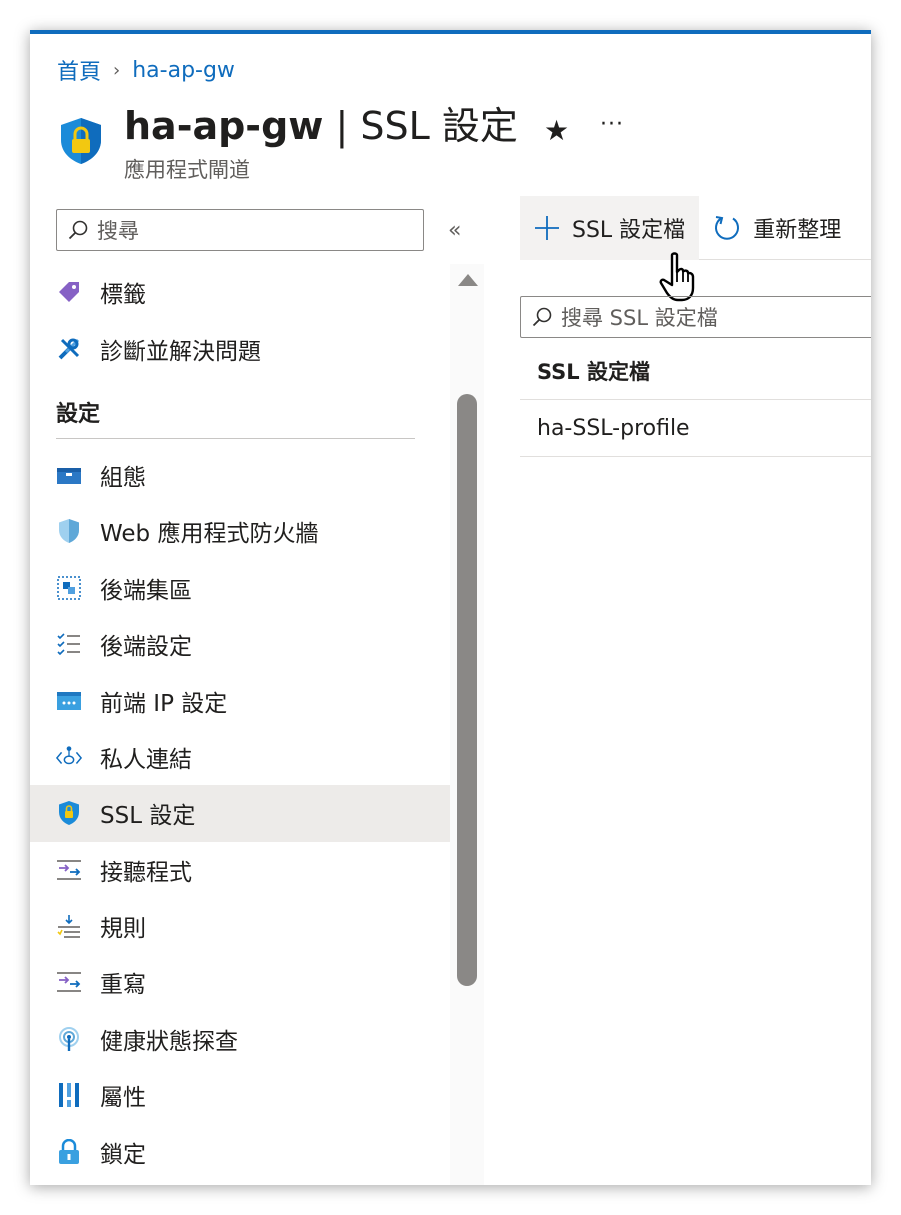  I want to click on properties-icon, so click(69, 1095).